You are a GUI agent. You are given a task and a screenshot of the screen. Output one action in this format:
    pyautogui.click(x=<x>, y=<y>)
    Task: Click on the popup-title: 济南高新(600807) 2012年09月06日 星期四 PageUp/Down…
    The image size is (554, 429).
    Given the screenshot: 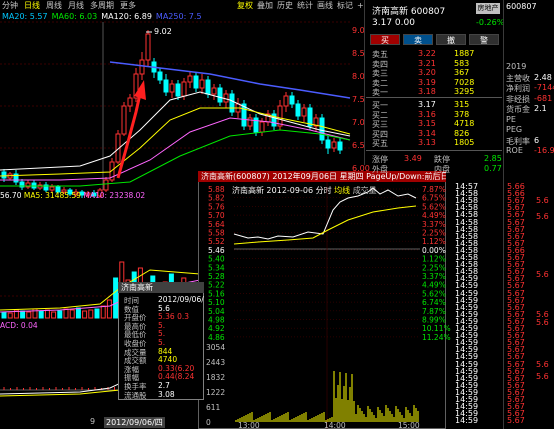 What is the action you would take?
    pyautogui.click(x=322, y=176)
    